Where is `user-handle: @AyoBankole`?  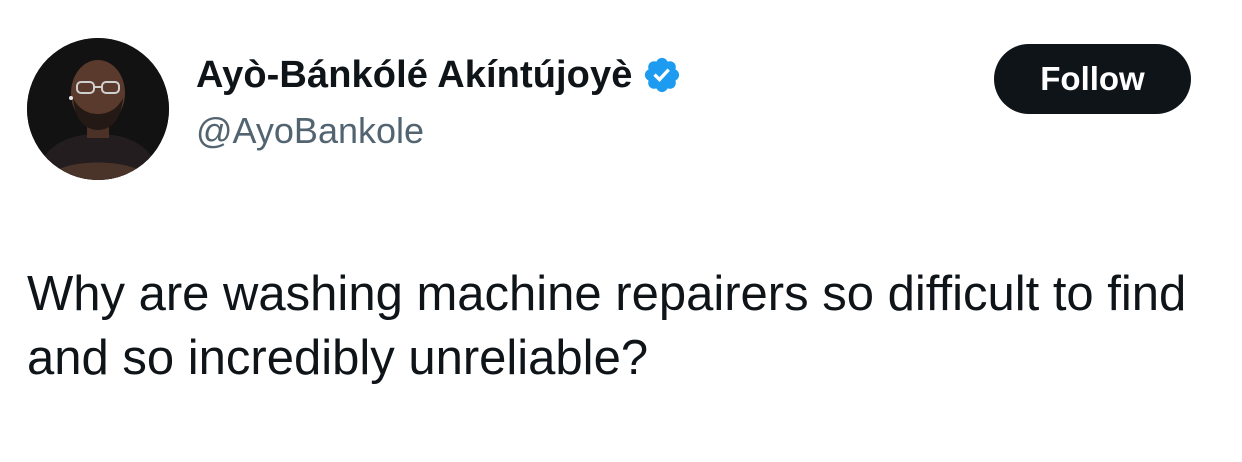
user-handle: @AyoBankole is located at coordinates (439, 131).